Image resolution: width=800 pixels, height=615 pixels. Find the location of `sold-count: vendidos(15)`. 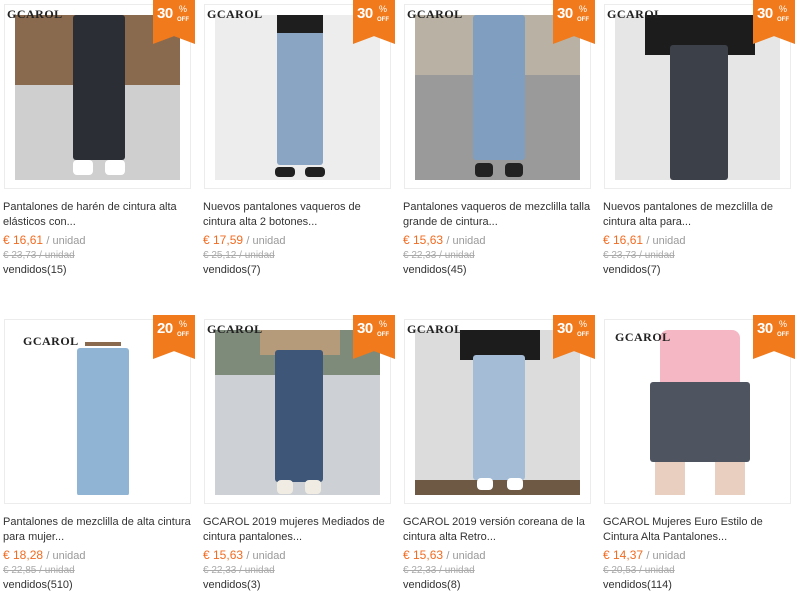

sold-count: vendidos(15) is located at coordinates (35, 270).